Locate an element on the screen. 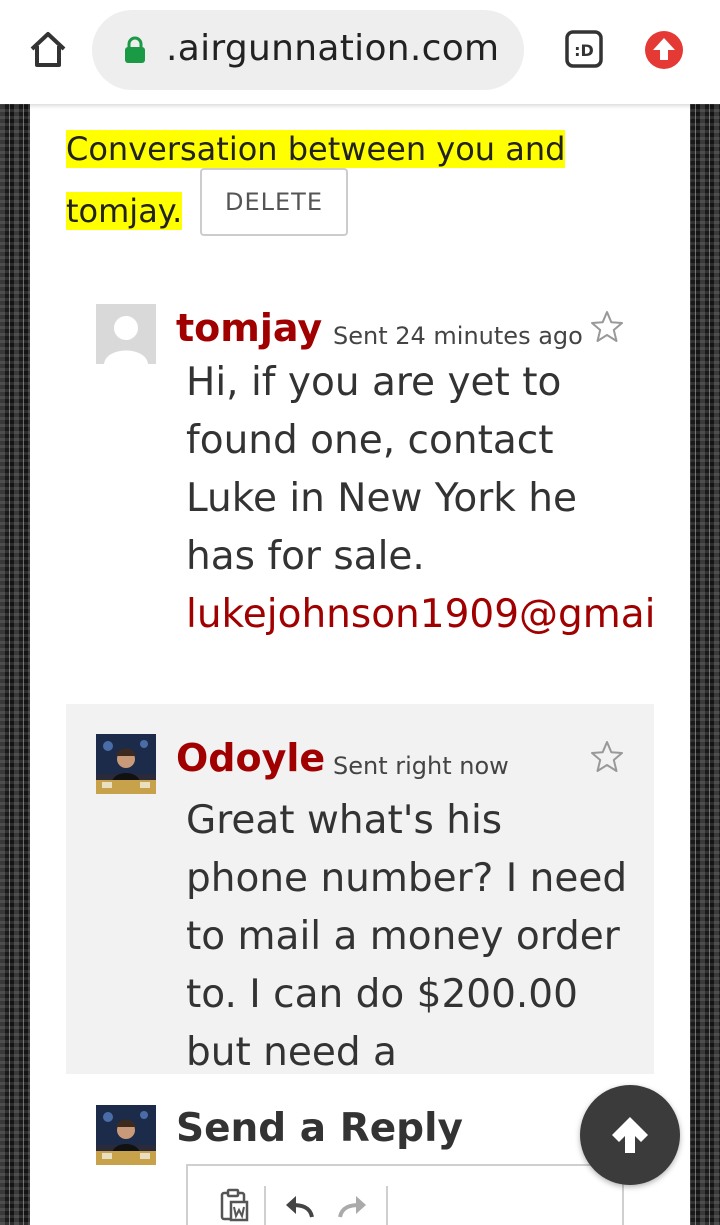 The height and width of the screenshot is (1225, 720). browser-toolbar: .airgunnation.com :D is located at coordinates (360, 52).